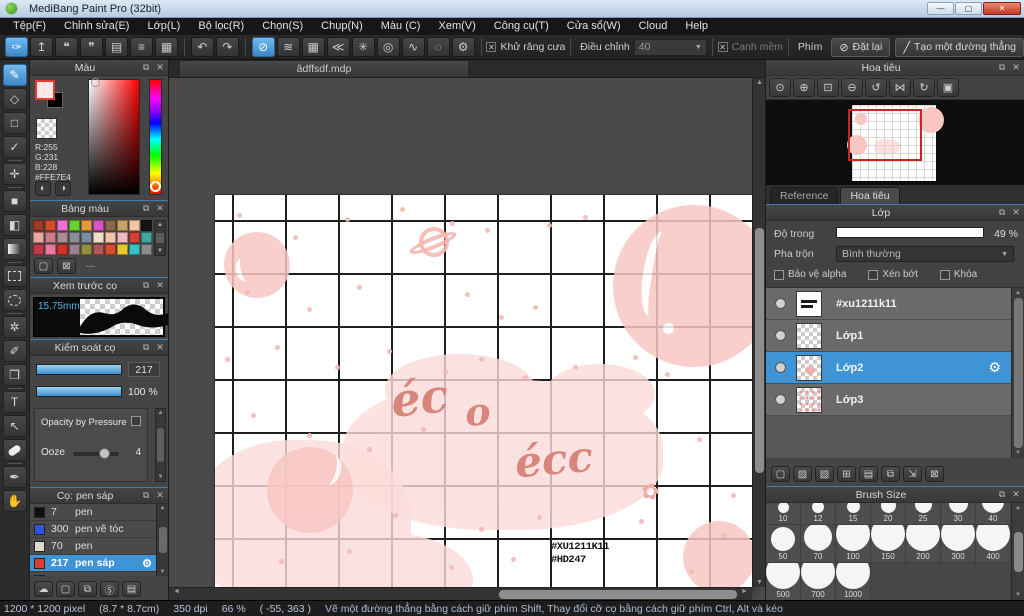  I want to click on sv-cursor, so click(95, 82).